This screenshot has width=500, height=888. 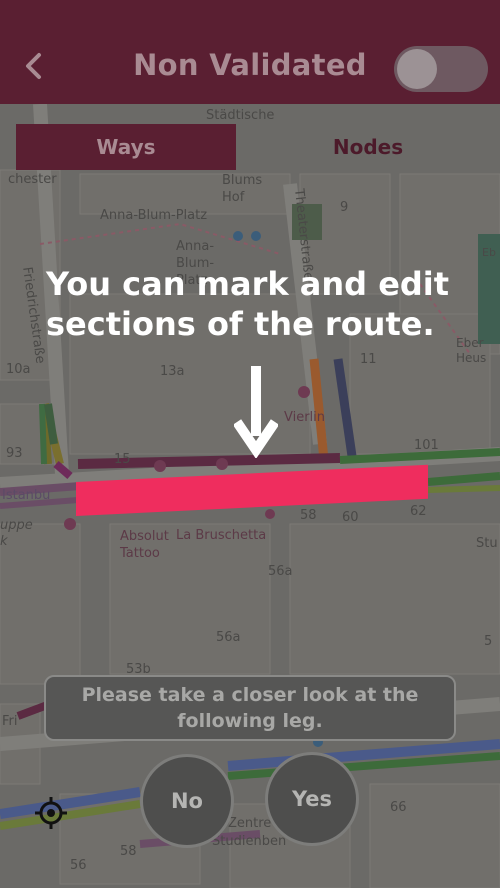 I want to click on map-label: 66, so click(x=398, y=807).